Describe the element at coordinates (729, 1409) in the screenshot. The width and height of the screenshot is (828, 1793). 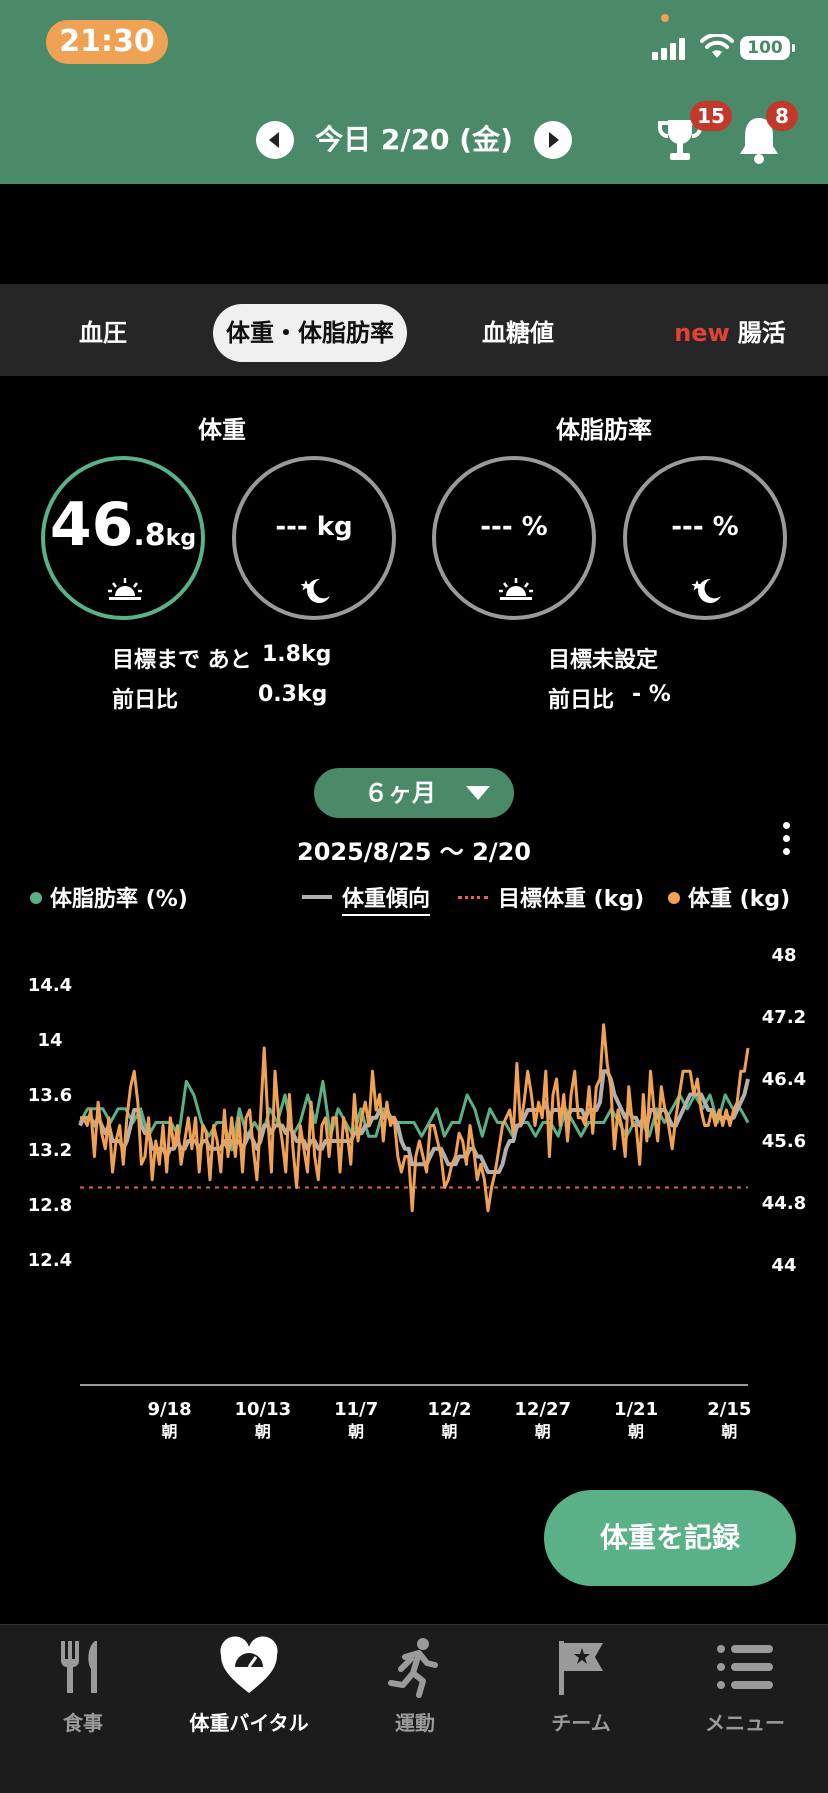
I see `x-tick-label: 2/15` at that location.